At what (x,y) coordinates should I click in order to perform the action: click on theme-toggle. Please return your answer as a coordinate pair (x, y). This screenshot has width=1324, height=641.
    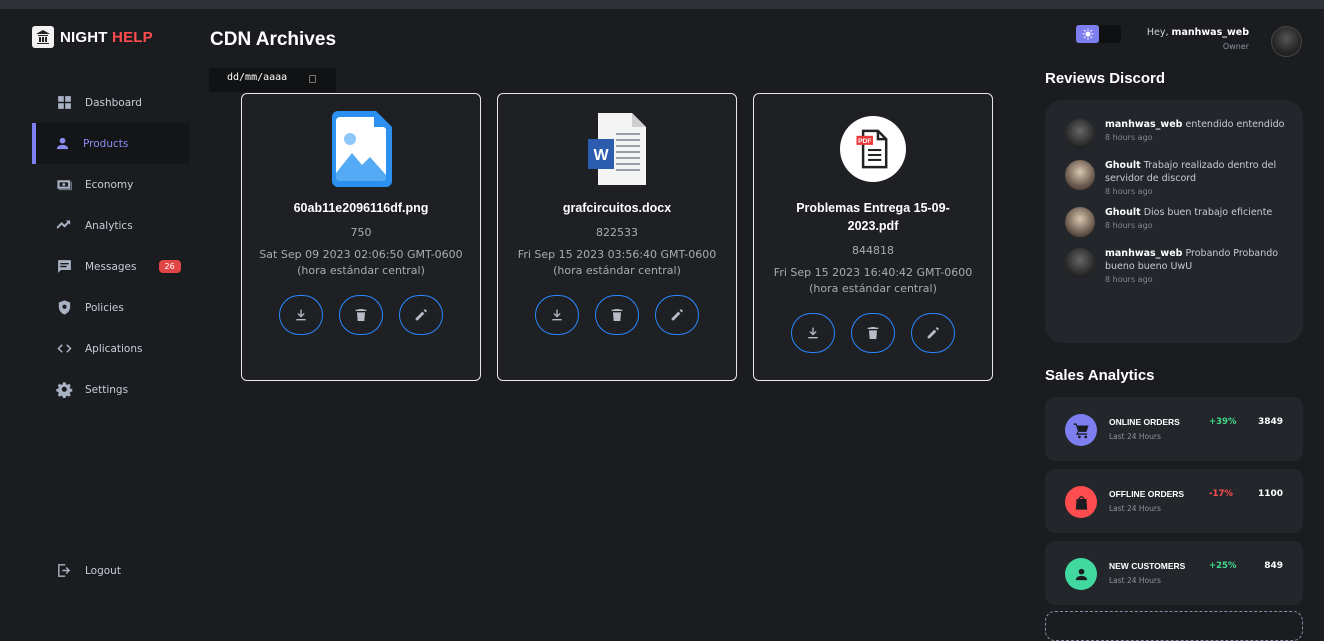
    Looking at the image, I should click on (1098, 34).